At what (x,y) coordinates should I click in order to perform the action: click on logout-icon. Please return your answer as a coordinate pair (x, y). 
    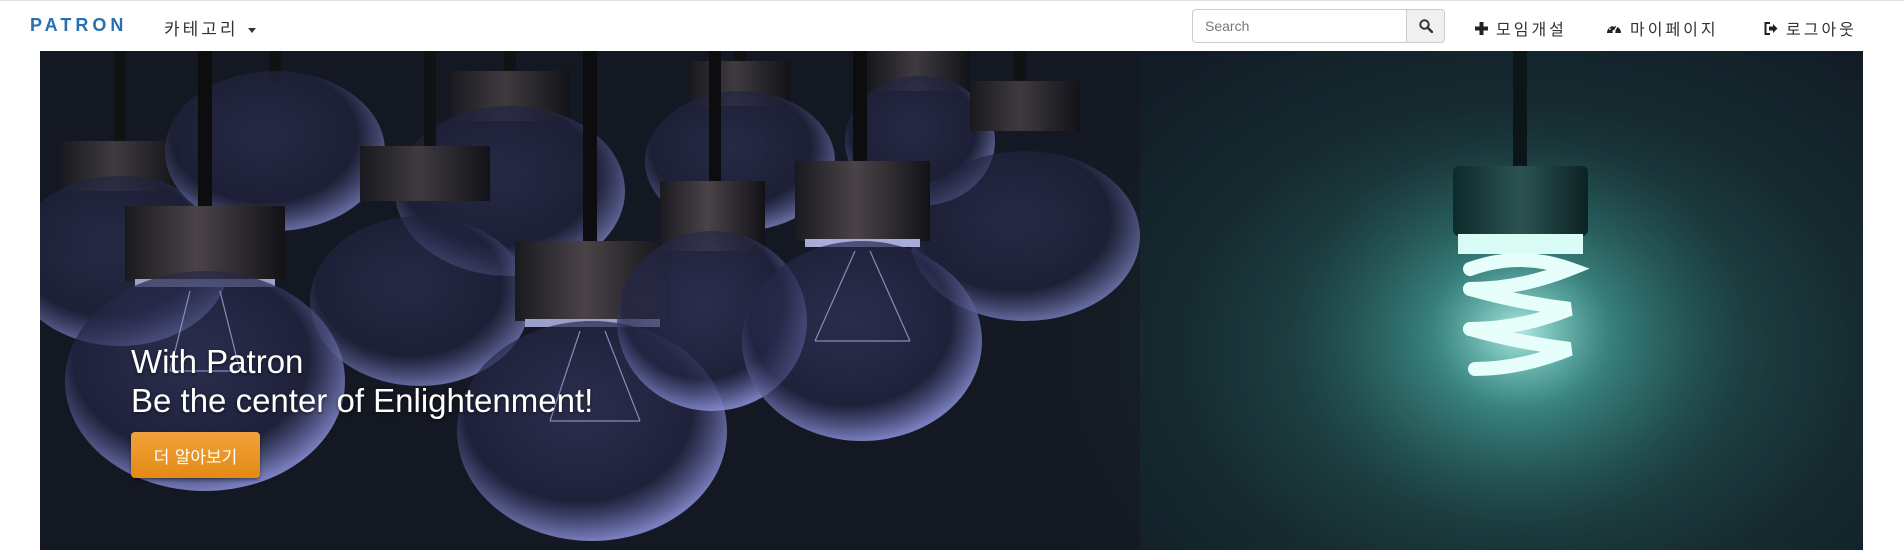
    Looking at the image, I should click on (1771, 28).